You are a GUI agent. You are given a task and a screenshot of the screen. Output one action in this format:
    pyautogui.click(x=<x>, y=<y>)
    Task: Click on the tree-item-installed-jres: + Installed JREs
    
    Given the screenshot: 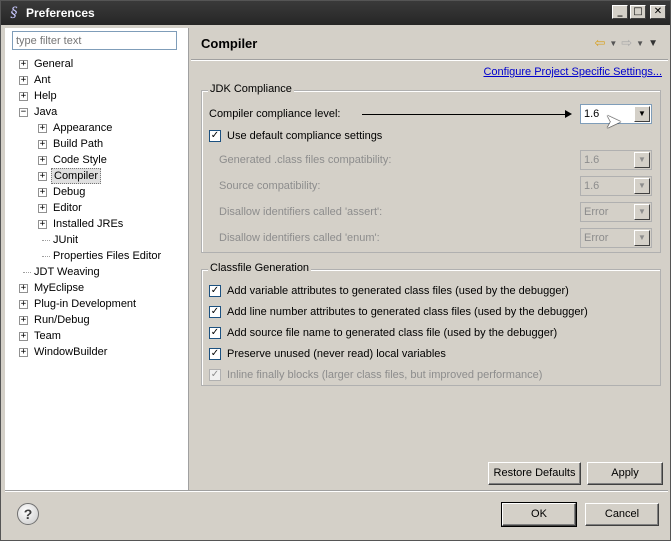 What is the action you would take?
    pyautogui.click(x=97, y=224)
    